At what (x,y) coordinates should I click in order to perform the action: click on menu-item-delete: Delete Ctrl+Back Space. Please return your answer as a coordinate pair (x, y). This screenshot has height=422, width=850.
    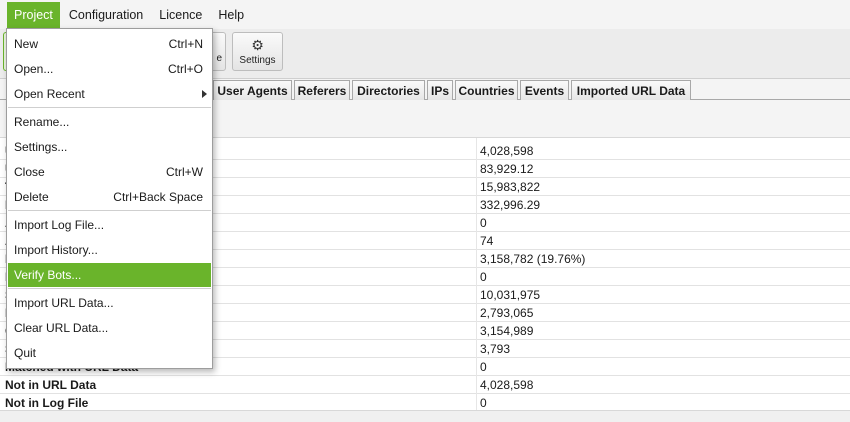
    Looking at the image, I should click on (109, 197).